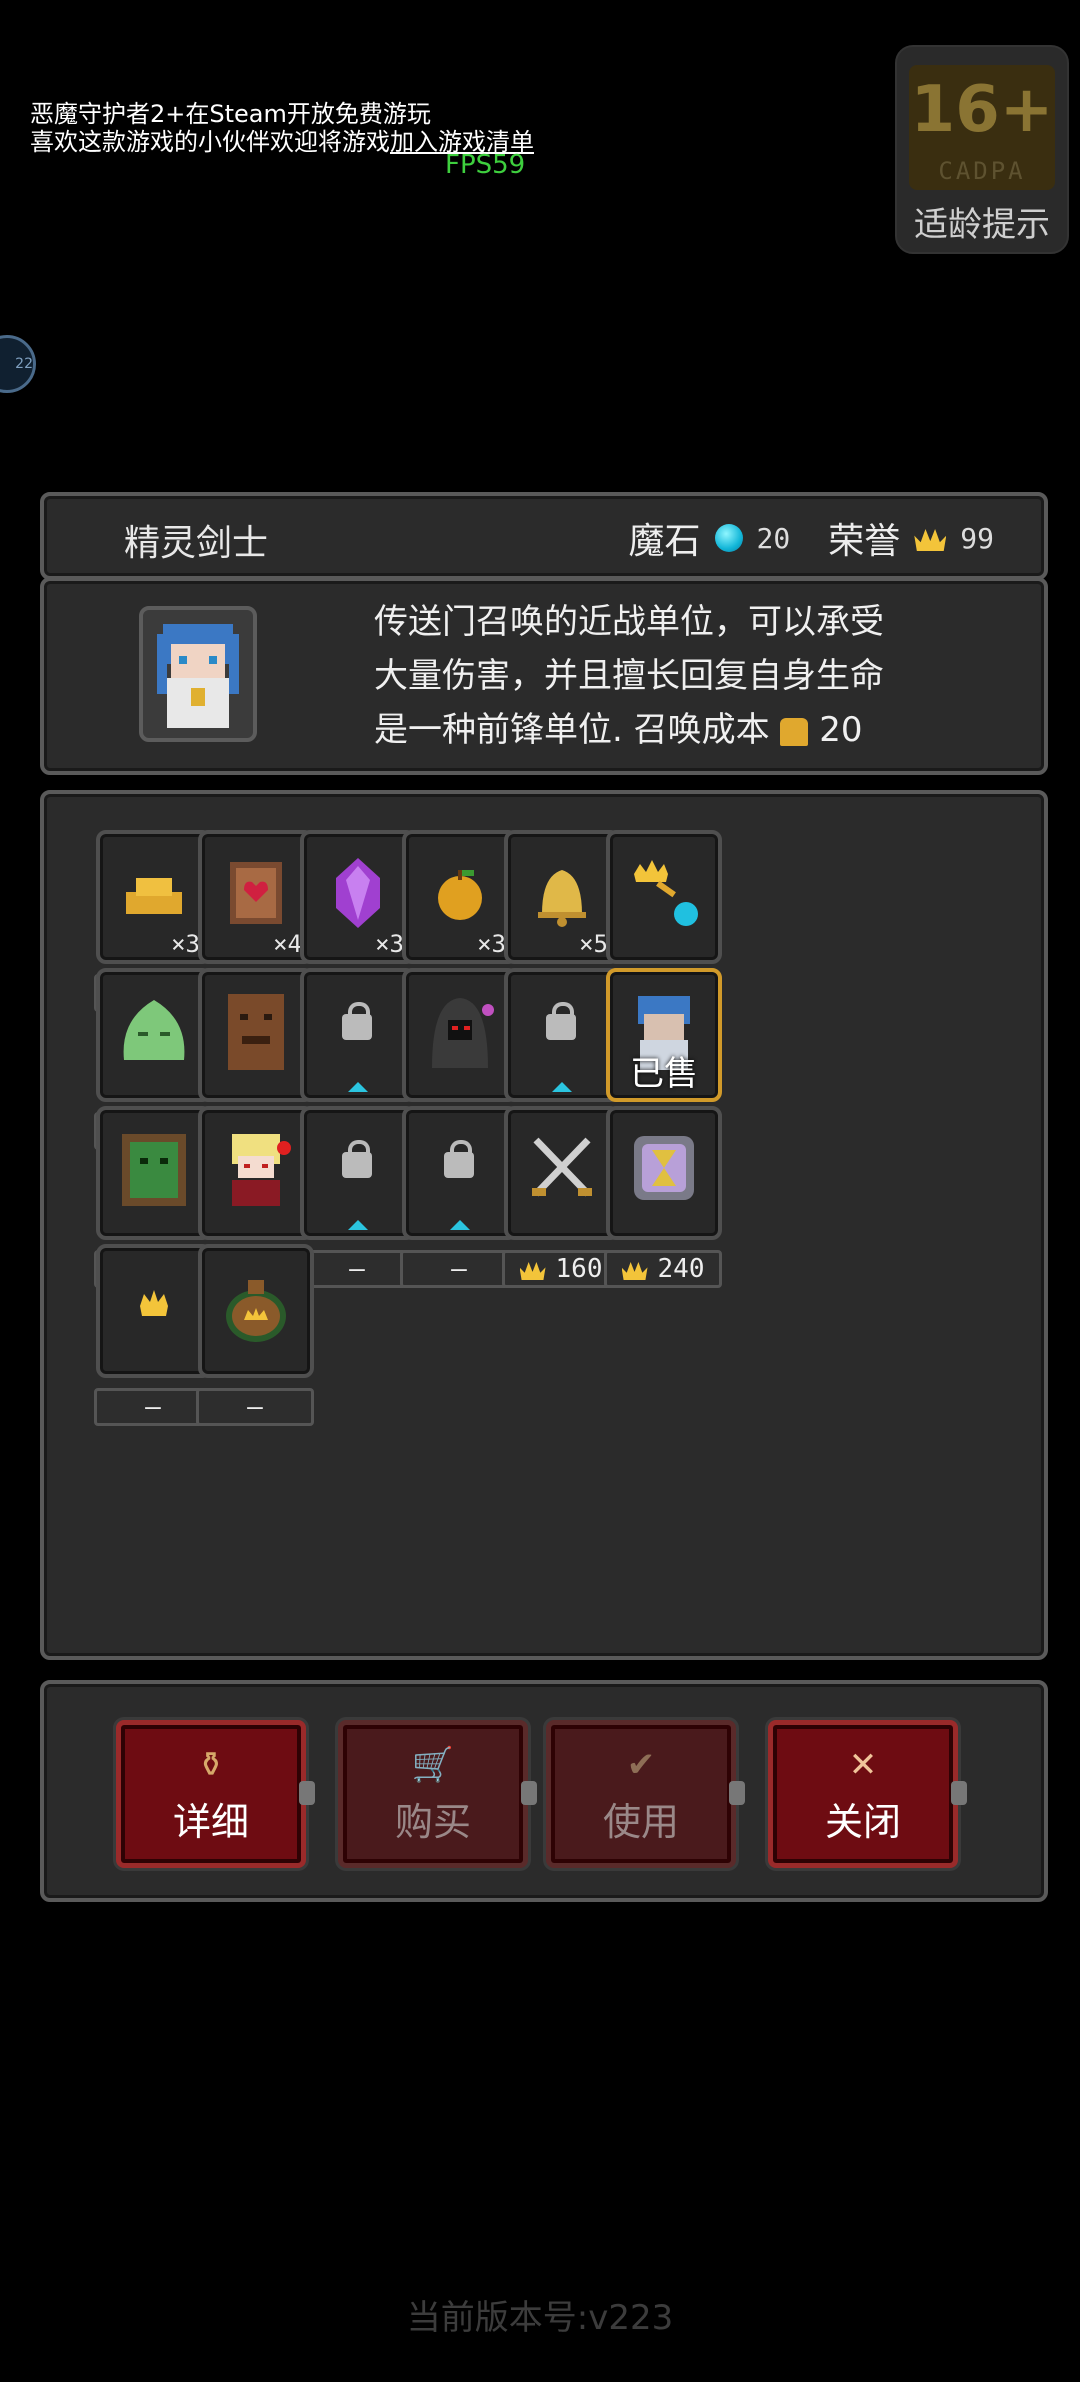 The height and width of the screenshot is (2382, 1080). What do you see at coordinates (485, 165) in the screenshot?
I see `fps-counter: FPS59` at bounding box center [485, 165].